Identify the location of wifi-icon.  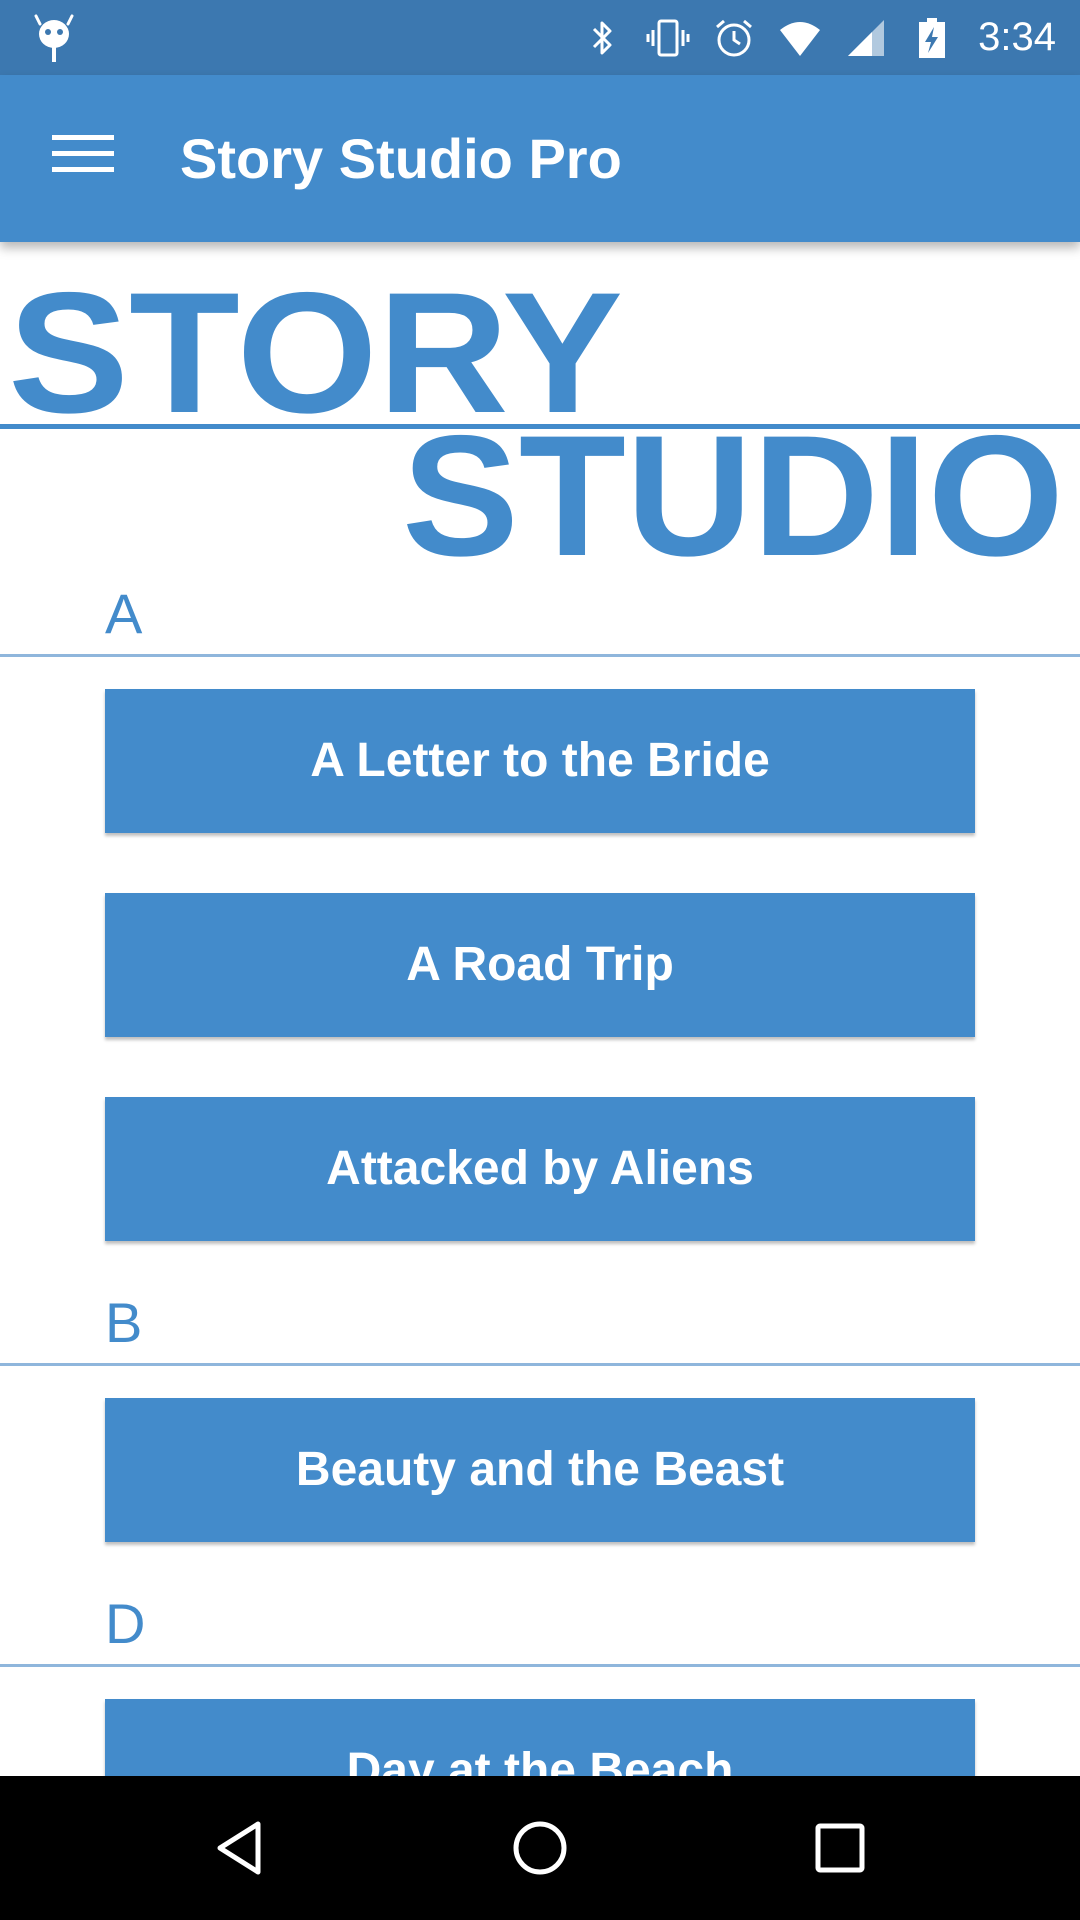
(800, 38).